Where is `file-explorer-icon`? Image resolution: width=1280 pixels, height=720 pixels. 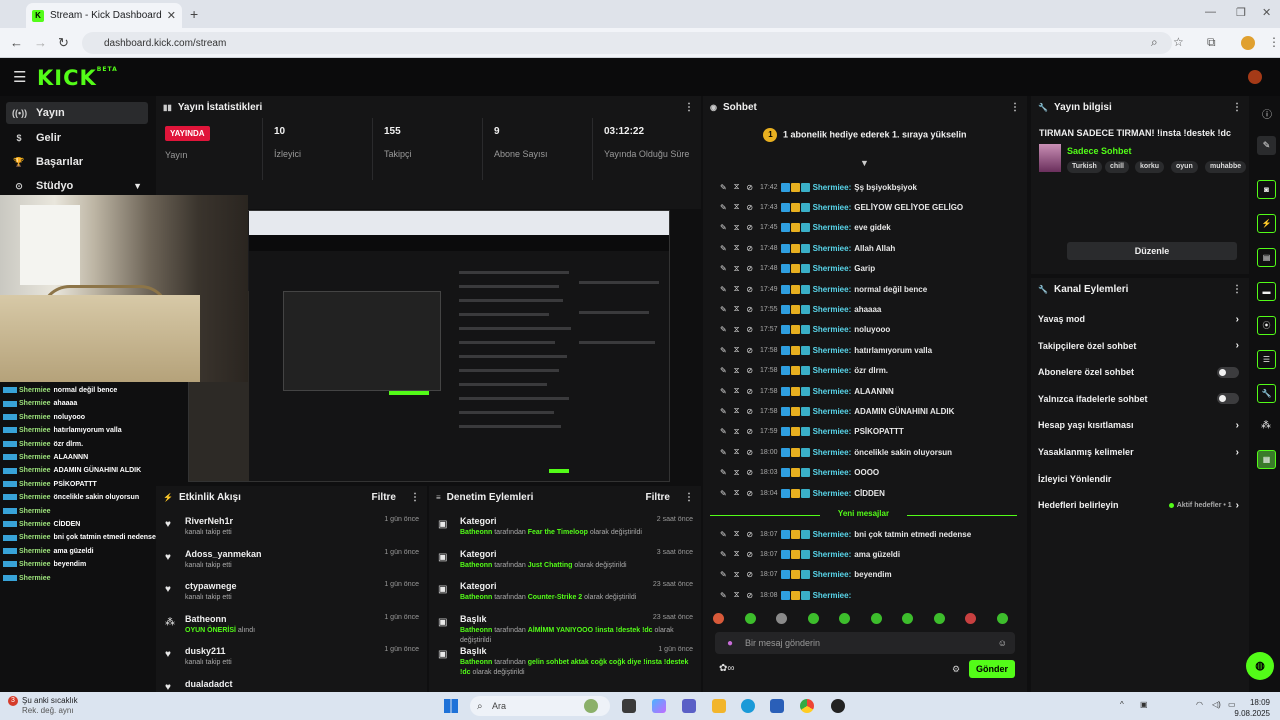 file-explorer-icon is located at coordinates (719, 706).